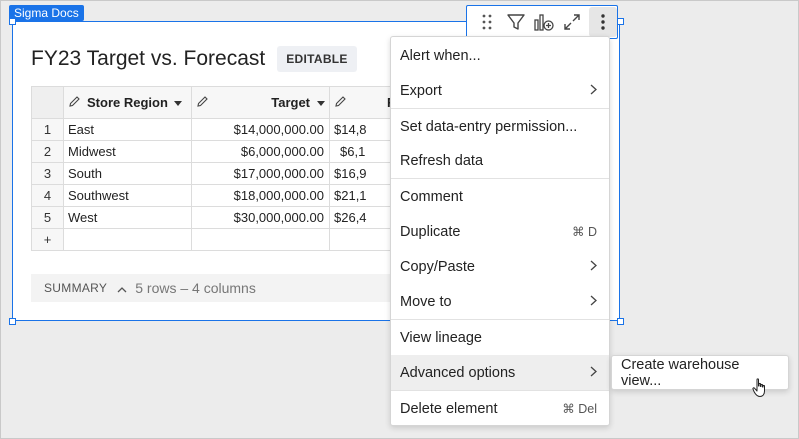 The height and width of the screenshot is (439, 799). What do you see at coordinates (364, 102) in the screenshot?
I see `column-header-forecast: F` at bounding box center [364, 102].